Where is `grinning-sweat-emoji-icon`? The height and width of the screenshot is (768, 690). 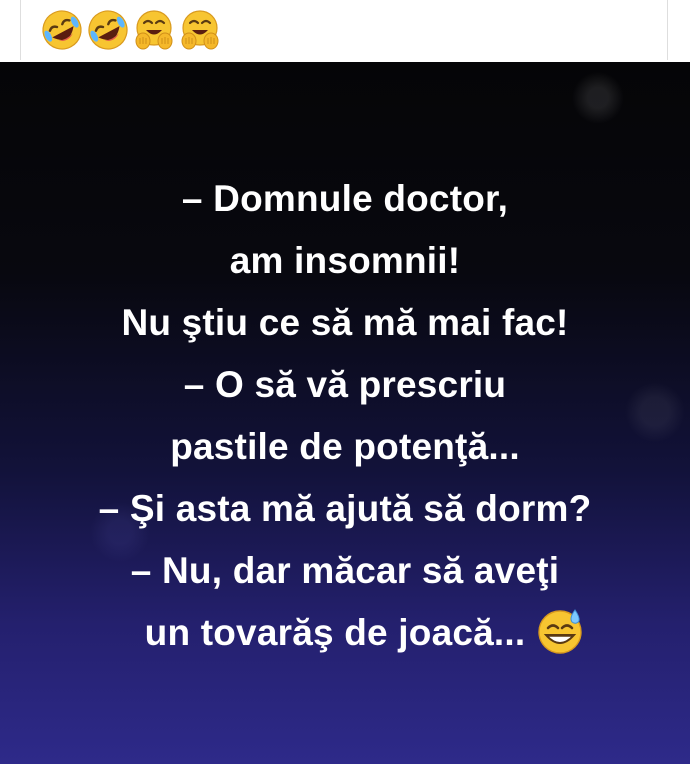 grinning-sweat-emoji-icon is located at coordinates (560, 631).